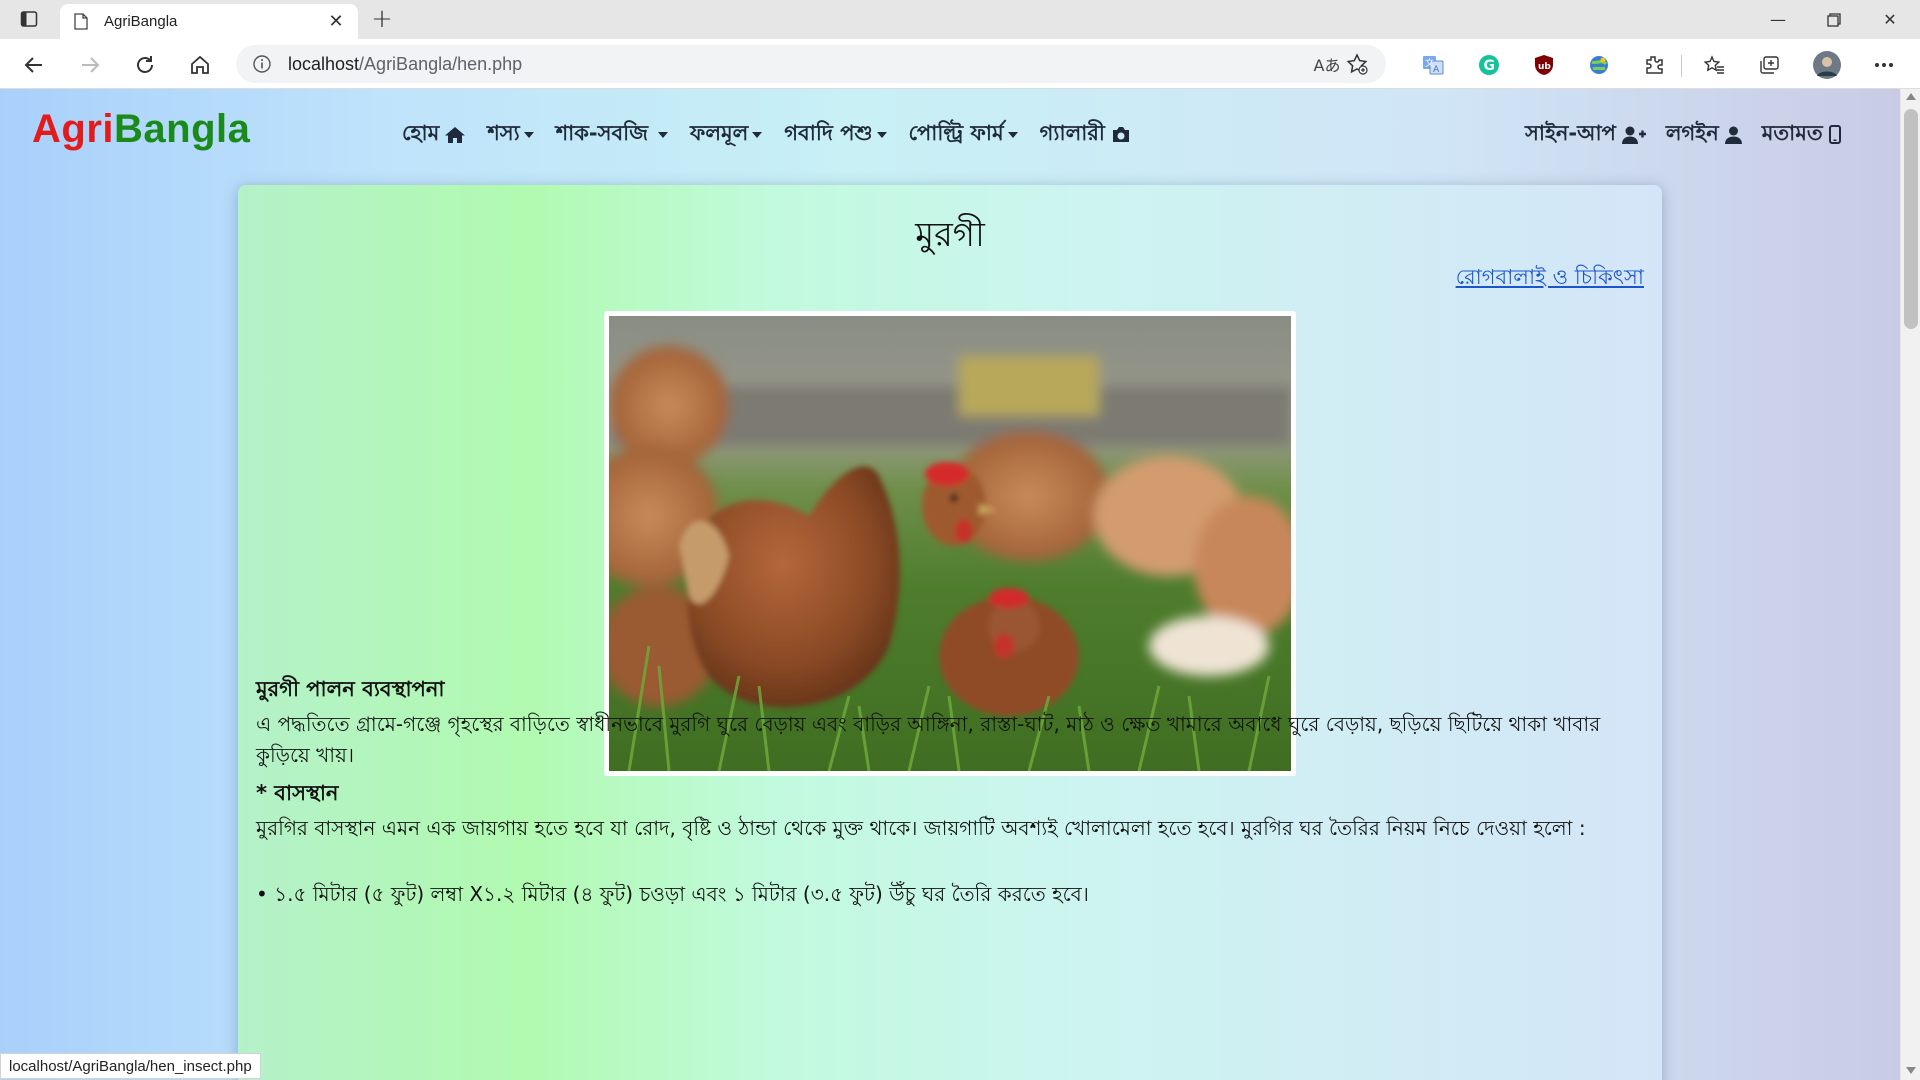 The height and width of the screenshot is (1080, 1920). I want to click on scroll-up-icon, so click(1911, 96).